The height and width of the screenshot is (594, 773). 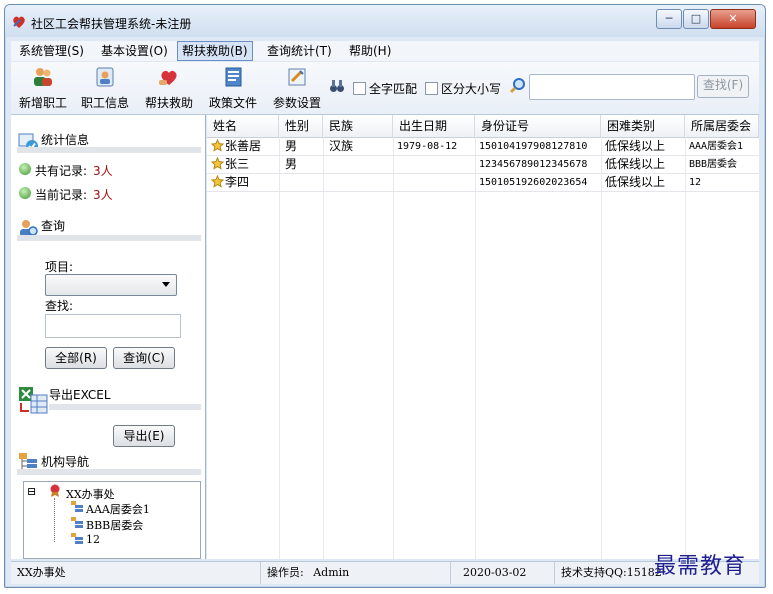 I want to click on cell-name: 张三, so click(x=243, y=164).